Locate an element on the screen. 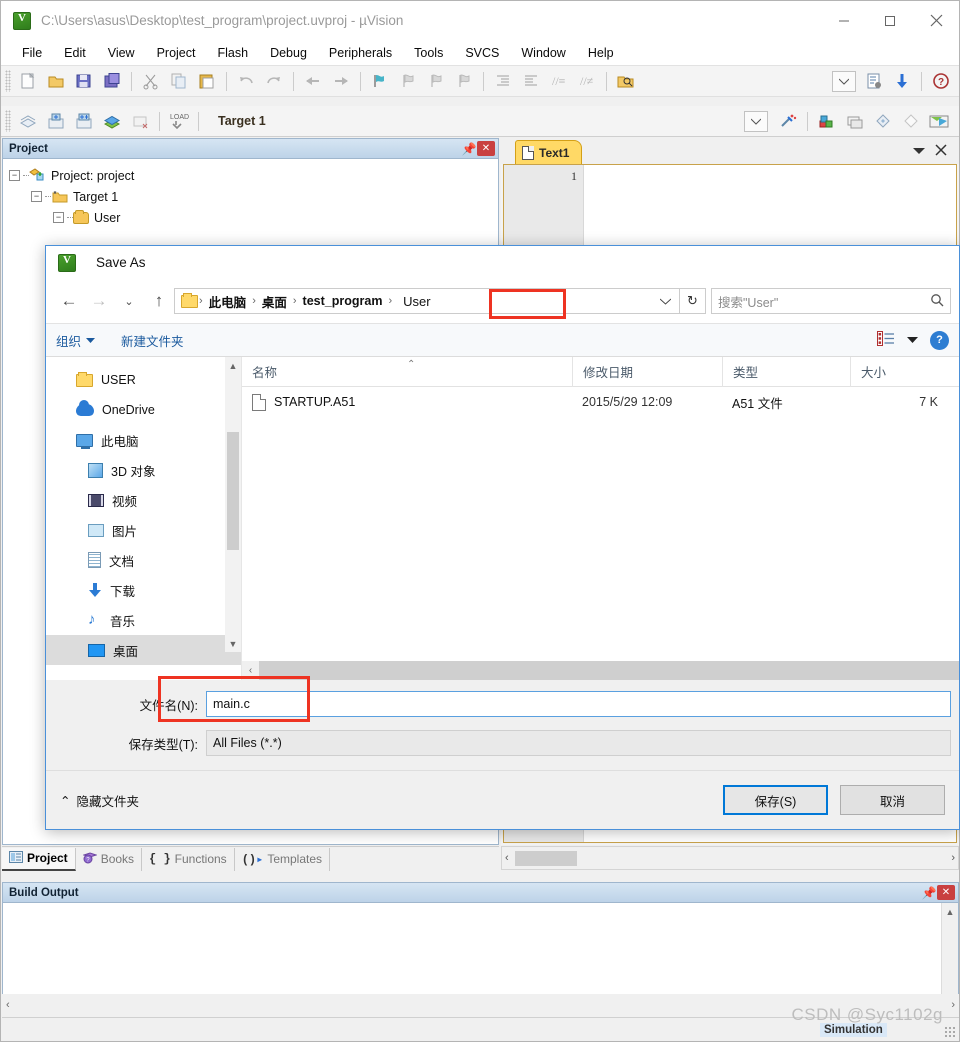 This screenshot has width=960, height=1042. nav-item-downloads: 下载 is located at coordinates (143, 590).